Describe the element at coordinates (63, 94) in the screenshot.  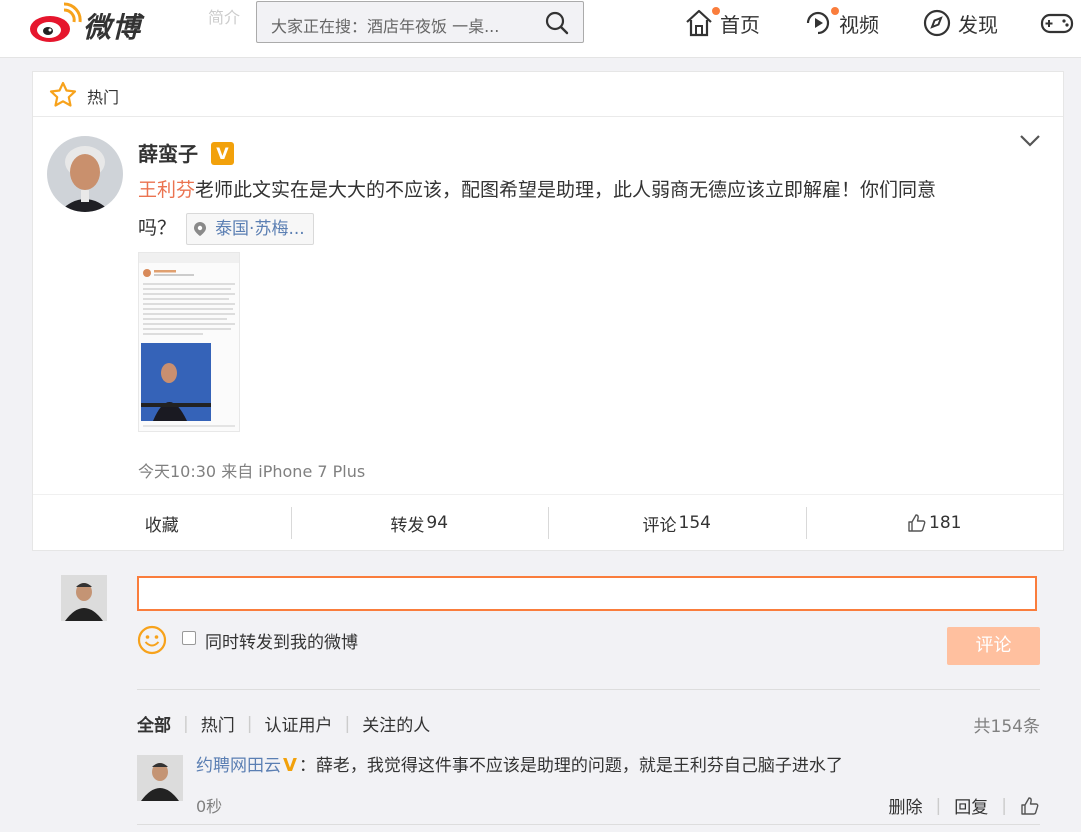
I see `star-icon` at that location.